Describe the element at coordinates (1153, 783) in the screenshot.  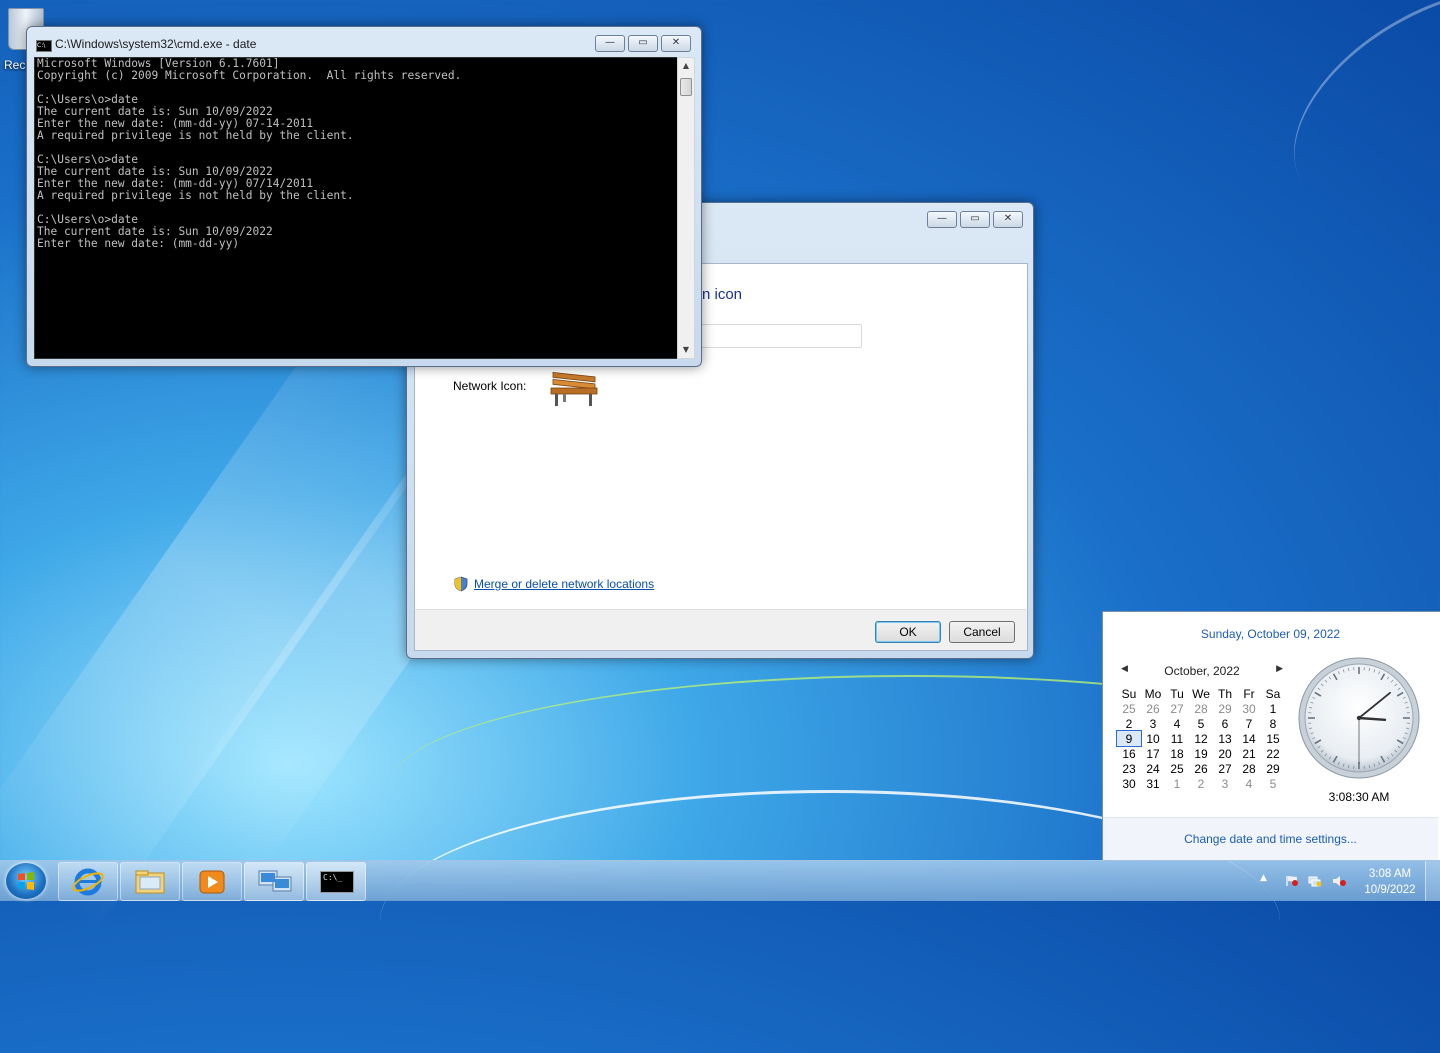
I see `calendar-day: 31` at that location.